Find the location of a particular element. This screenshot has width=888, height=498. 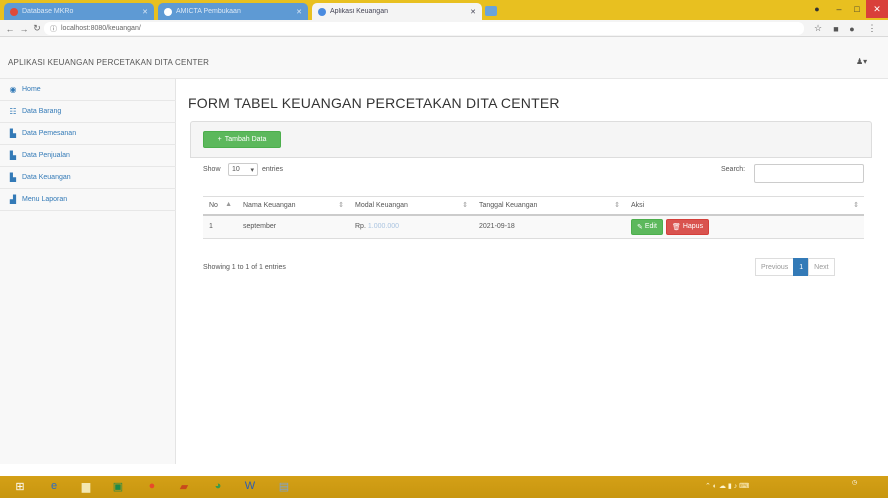

window-close-icon: ✕ is located at coordinates (877, 9).